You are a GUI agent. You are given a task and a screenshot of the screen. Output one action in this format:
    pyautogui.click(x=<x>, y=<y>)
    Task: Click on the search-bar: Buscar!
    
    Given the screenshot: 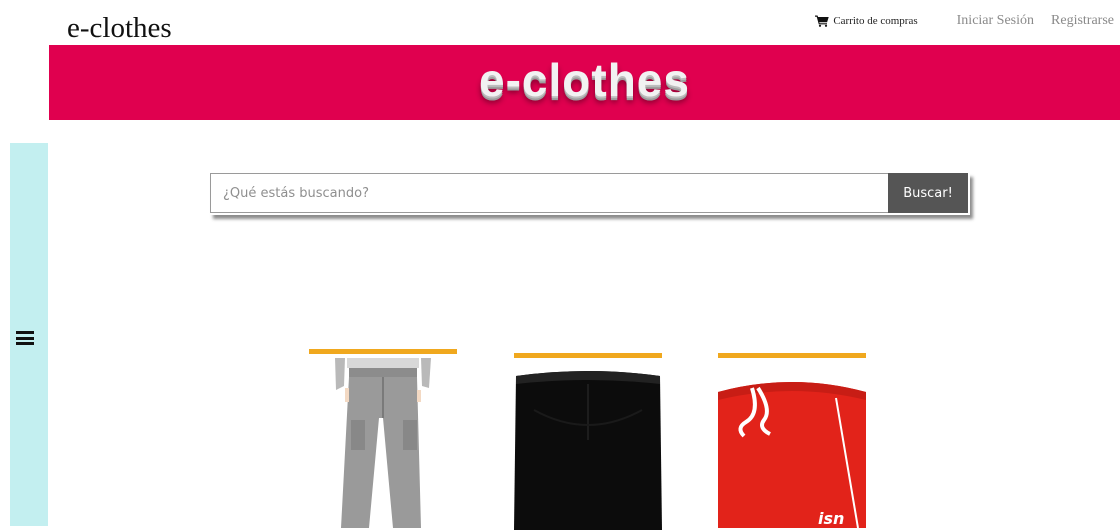 What is the action you would take?
    pyautogui.click(x=590, y=194)
    